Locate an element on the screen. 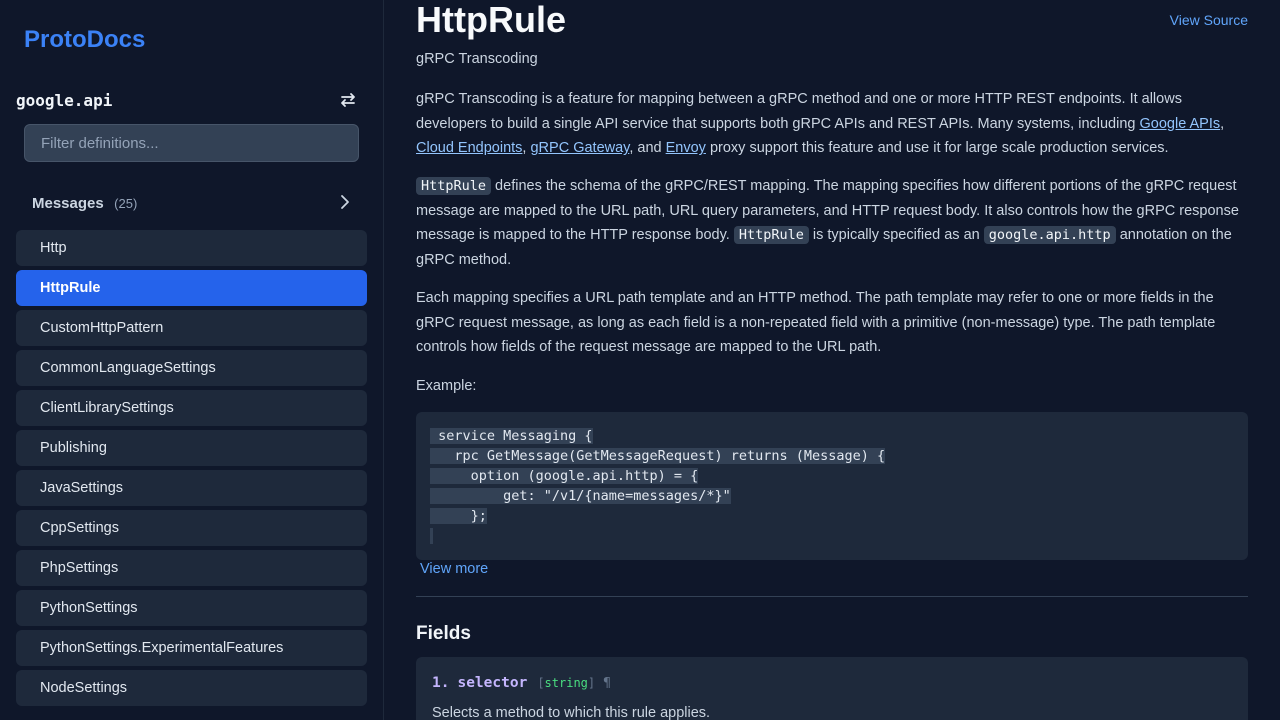  package-header: google.api is located at coordinates (187, 100).